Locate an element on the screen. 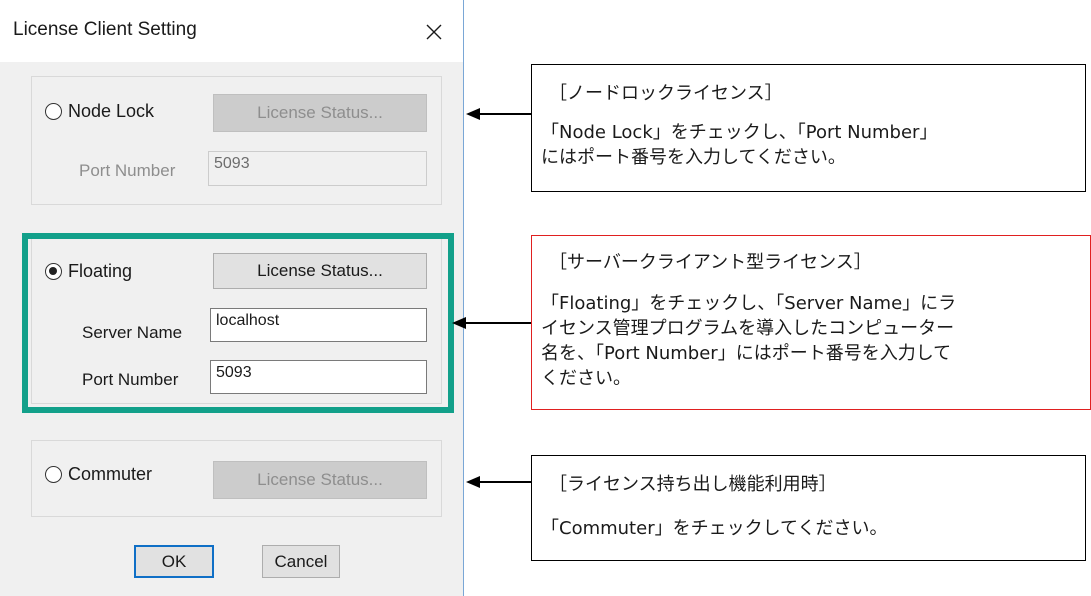 This screenshot has height=596, width=1091. node-lock-callout-heading: ［ノードロックライセンス］ is located at coordinates (666, 93).